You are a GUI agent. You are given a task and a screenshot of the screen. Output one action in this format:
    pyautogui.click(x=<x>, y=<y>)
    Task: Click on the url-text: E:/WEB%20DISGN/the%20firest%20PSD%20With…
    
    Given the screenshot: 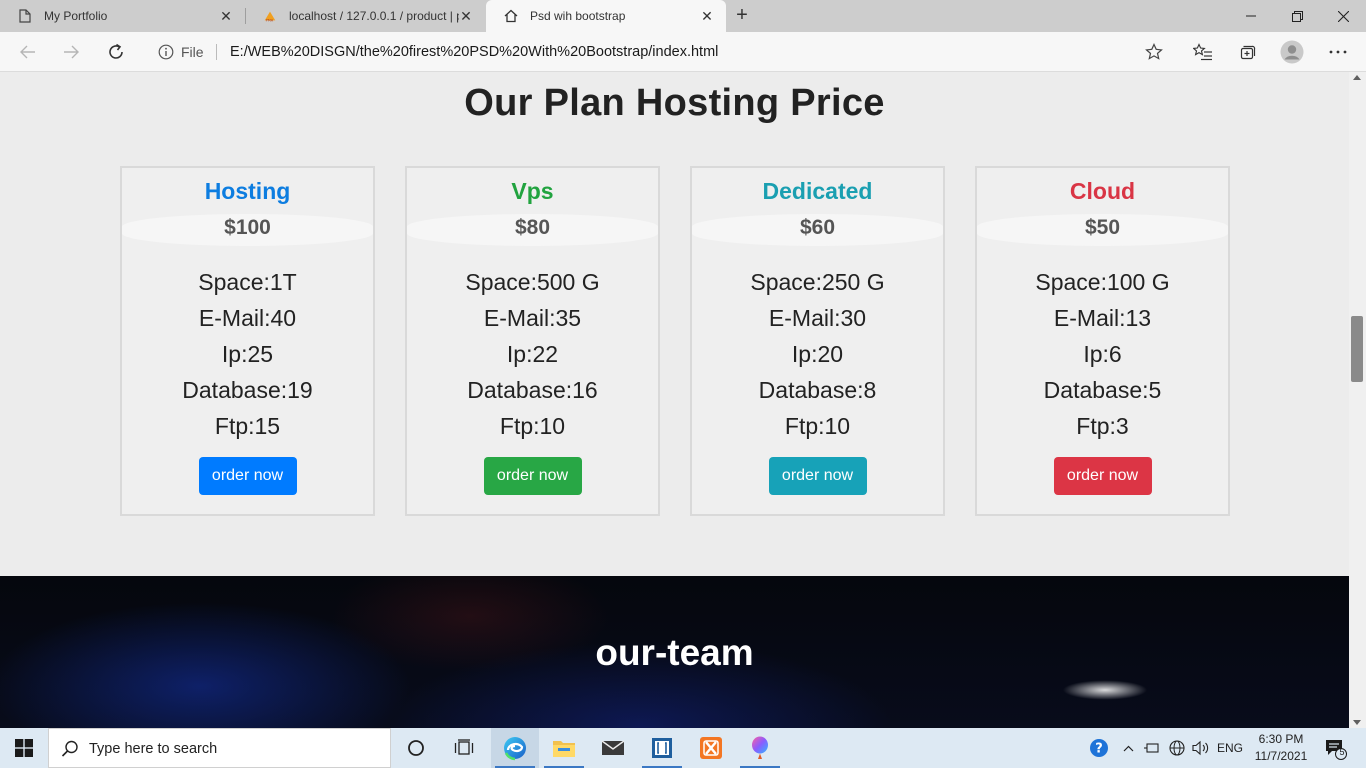 What is the action you would take?
    pyautogui.click(x=474, y=52)
    